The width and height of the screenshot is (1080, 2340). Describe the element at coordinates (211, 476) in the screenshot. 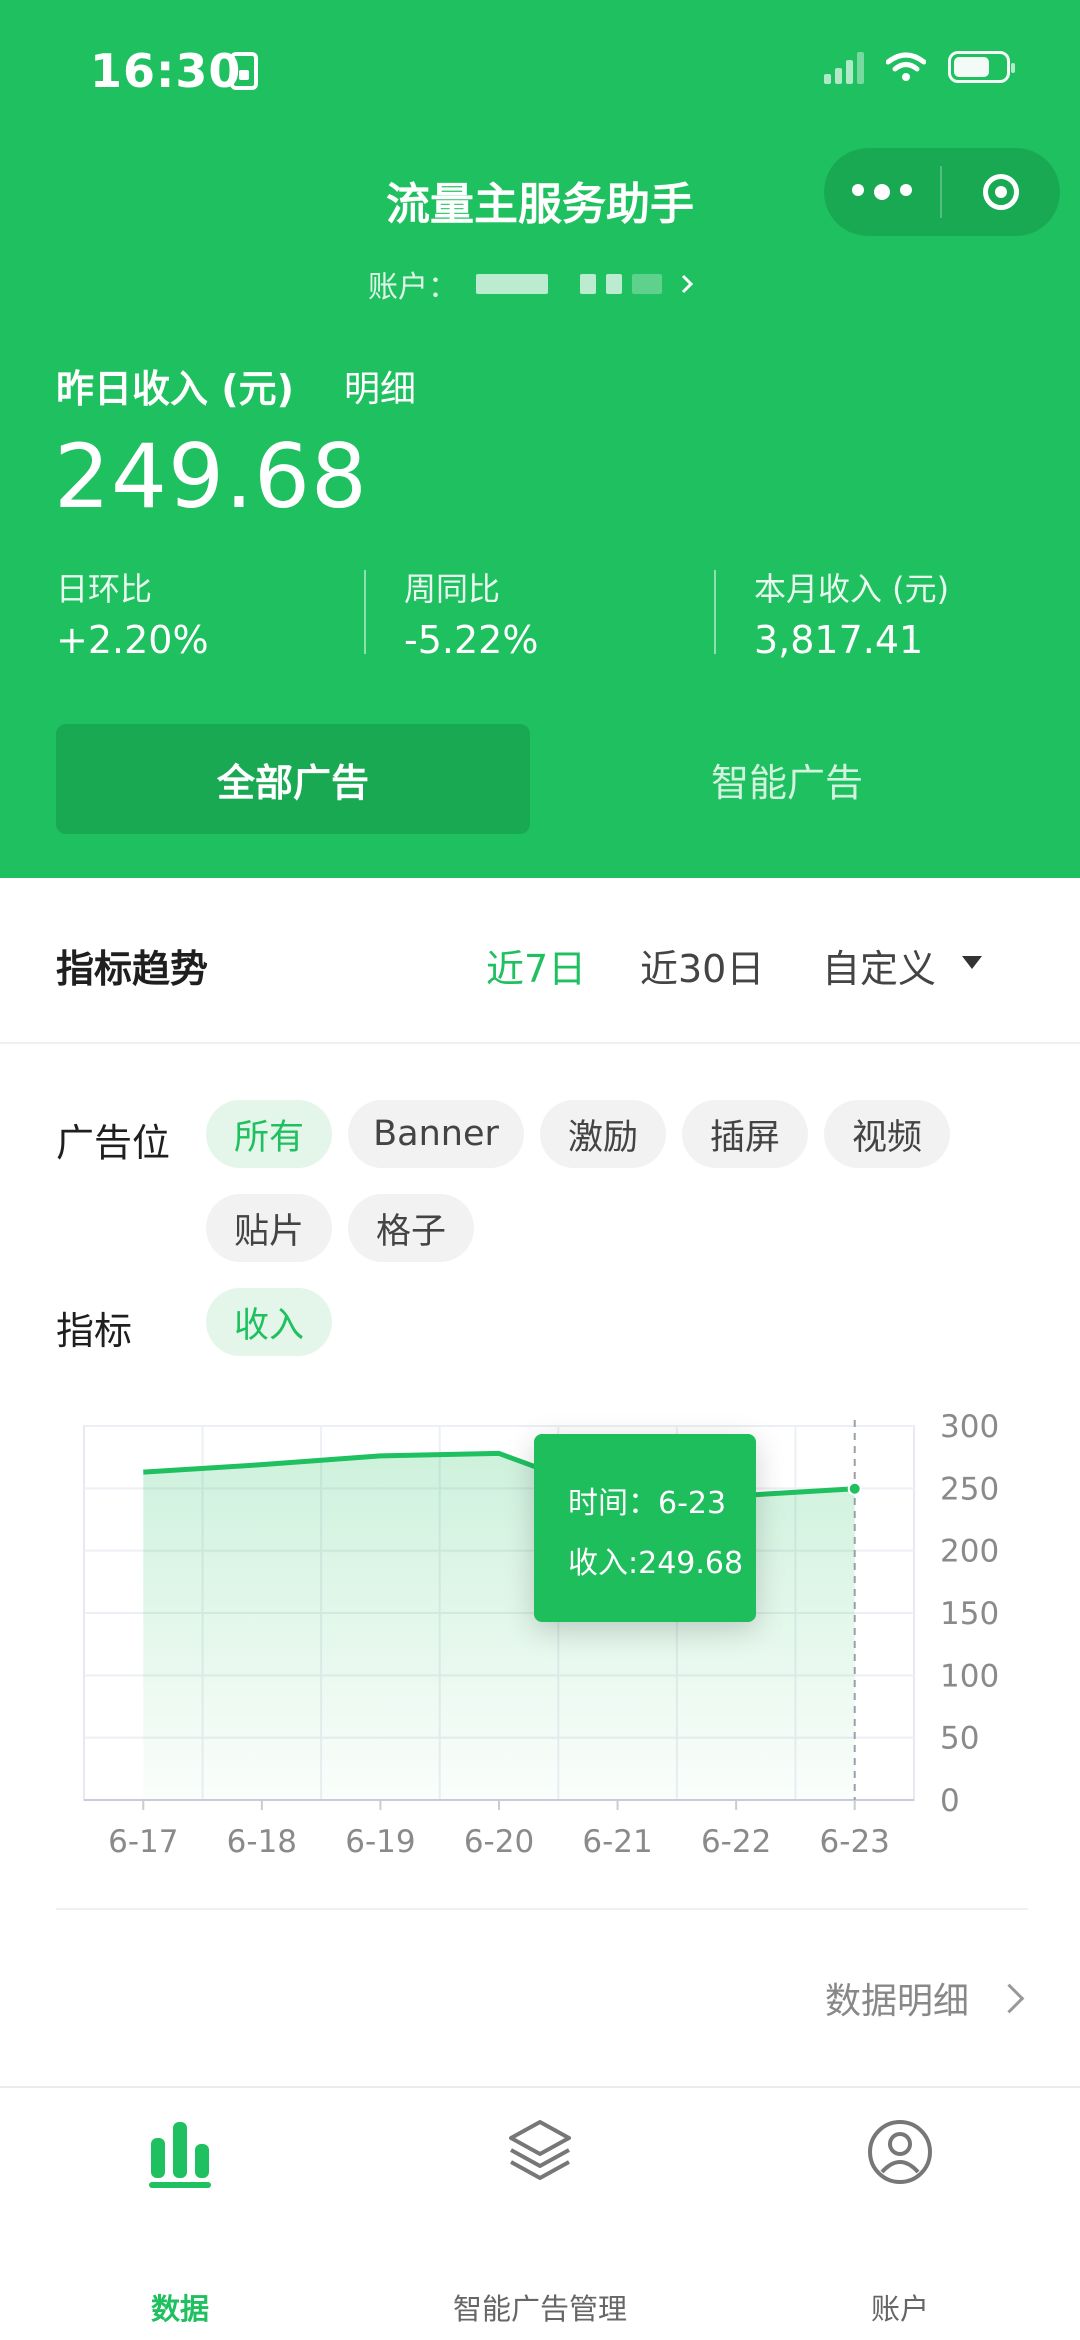

I see `yesterday-income-value: 249.68` at that location.